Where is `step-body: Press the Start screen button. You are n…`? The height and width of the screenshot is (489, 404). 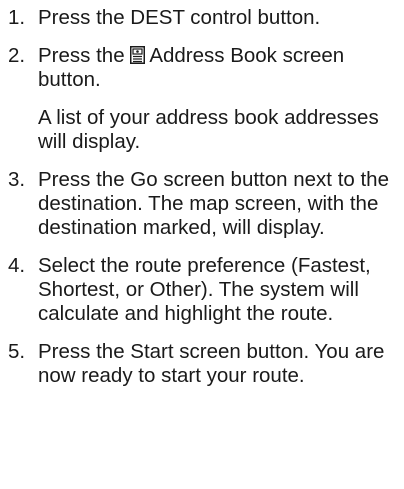 step-body: Press the Start screen button. You are n… is located at coordinates (219, 364).